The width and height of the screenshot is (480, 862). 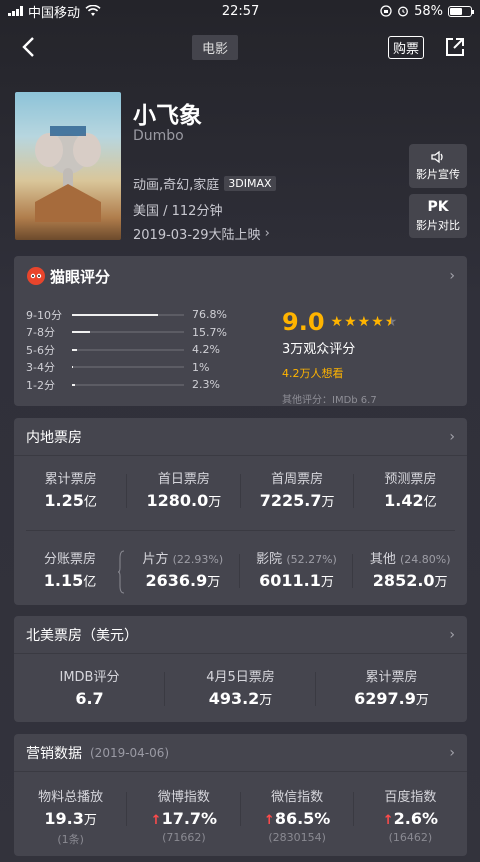 What do you see at coordinates (89, 677) in the screenshot?
I see `stat-label: IMDB评分` at bounding box center [89, 677].